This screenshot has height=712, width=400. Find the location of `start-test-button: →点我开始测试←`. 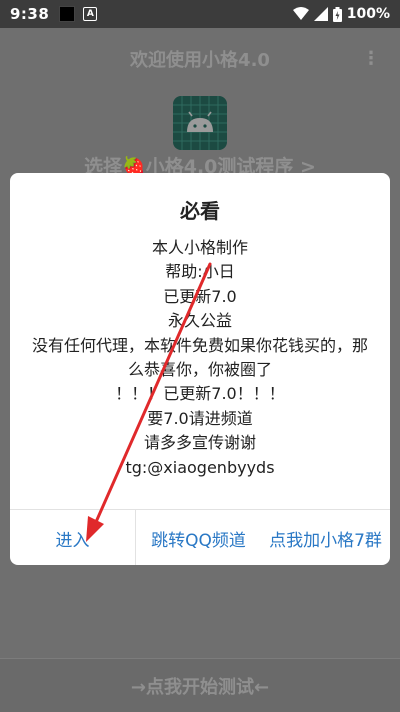

start-test-button: →点我开始测试← is located at coordinates (200, 686).